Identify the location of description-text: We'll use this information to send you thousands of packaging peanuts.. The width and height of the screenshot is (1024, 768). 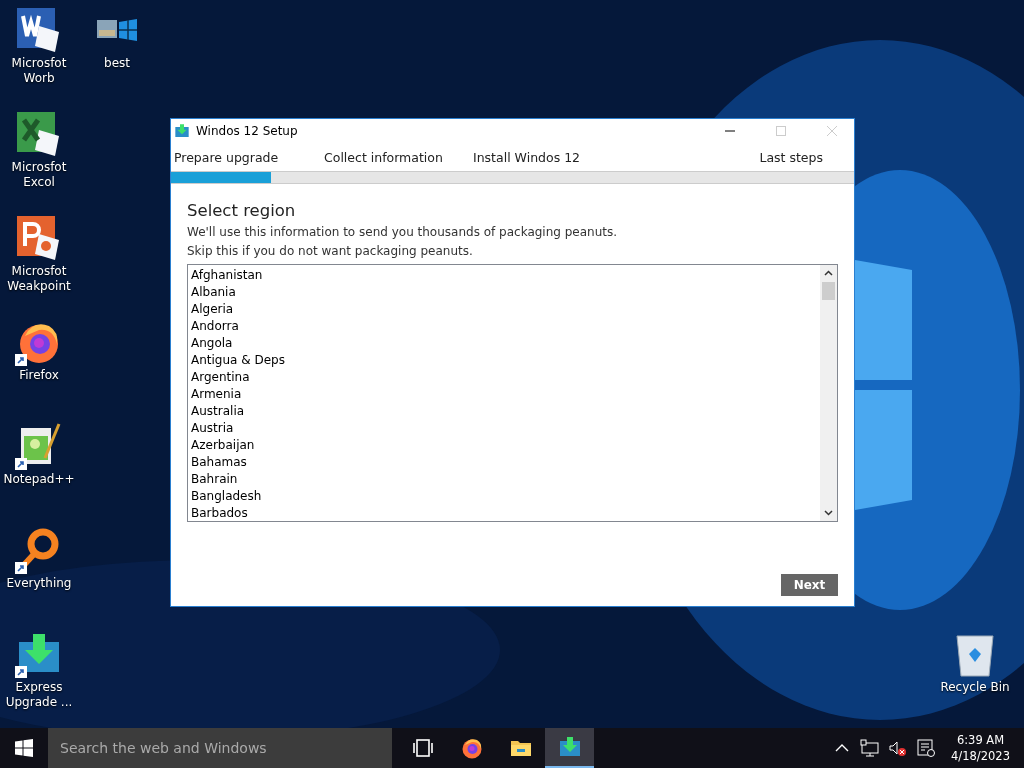
(403, 232).